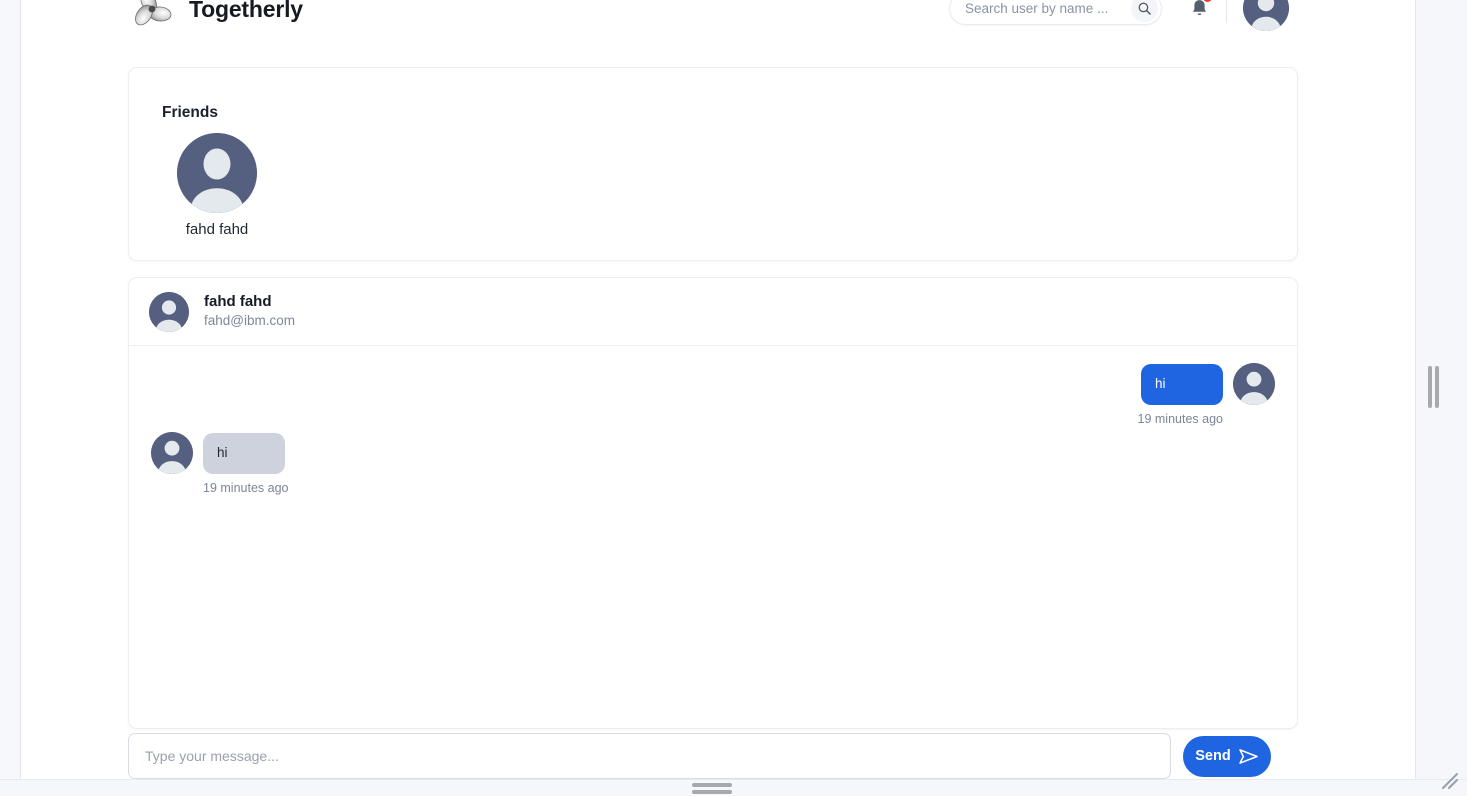  I want to click on search-icon, so click(1144, 8).